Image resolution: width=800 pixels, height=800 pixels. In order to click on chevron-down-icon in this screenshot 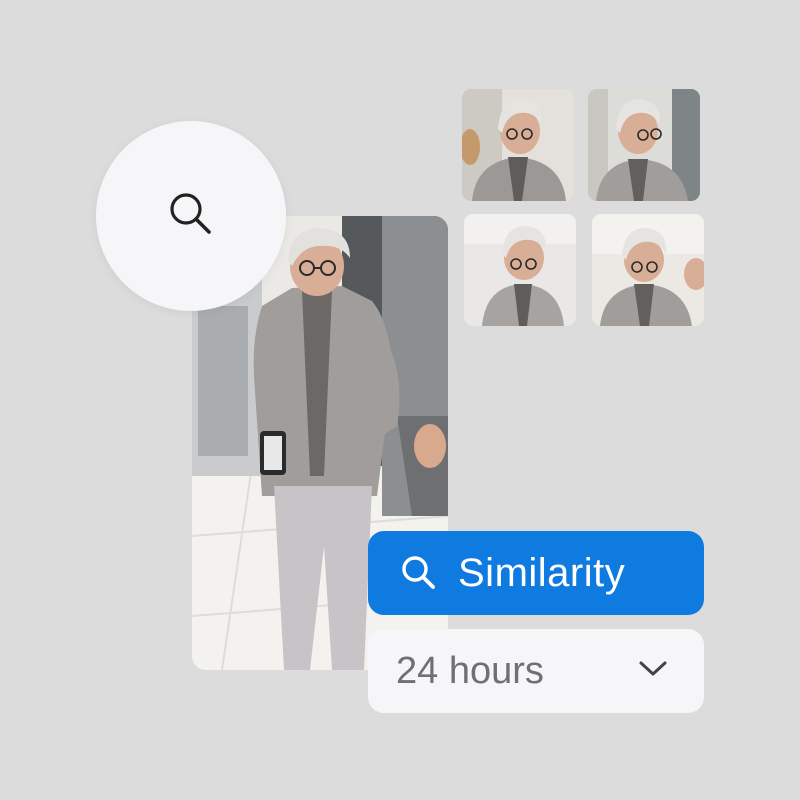, I will do `click(670, 671)`.